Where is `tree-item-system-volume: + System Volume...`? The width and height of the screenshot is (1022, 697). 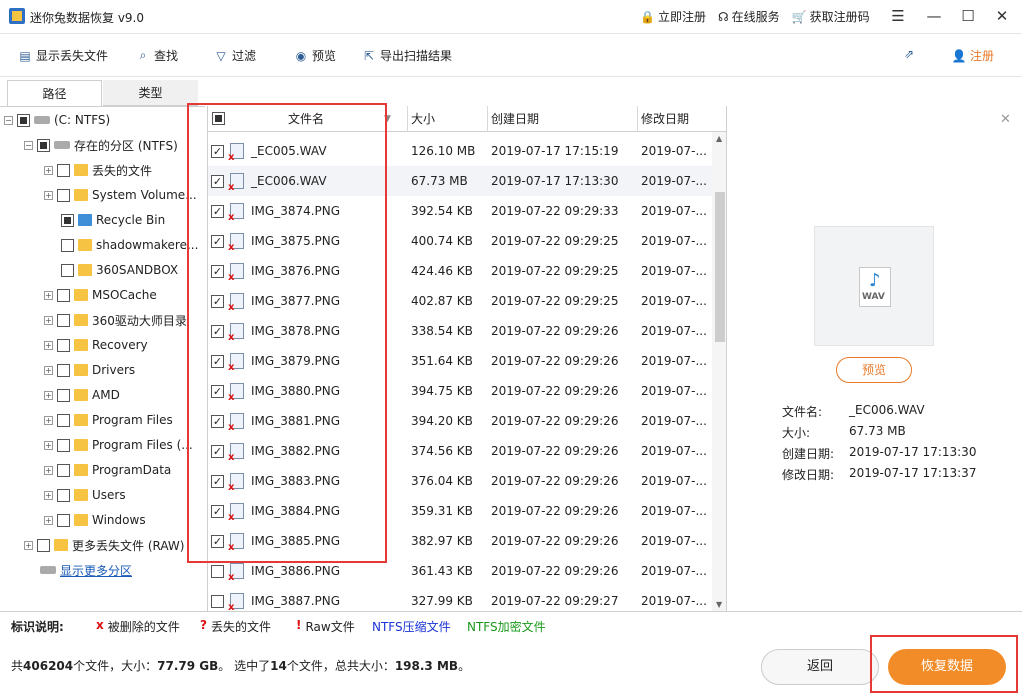
tree-item-system-volume: + System Volume... is located at coordinates (120, 195).